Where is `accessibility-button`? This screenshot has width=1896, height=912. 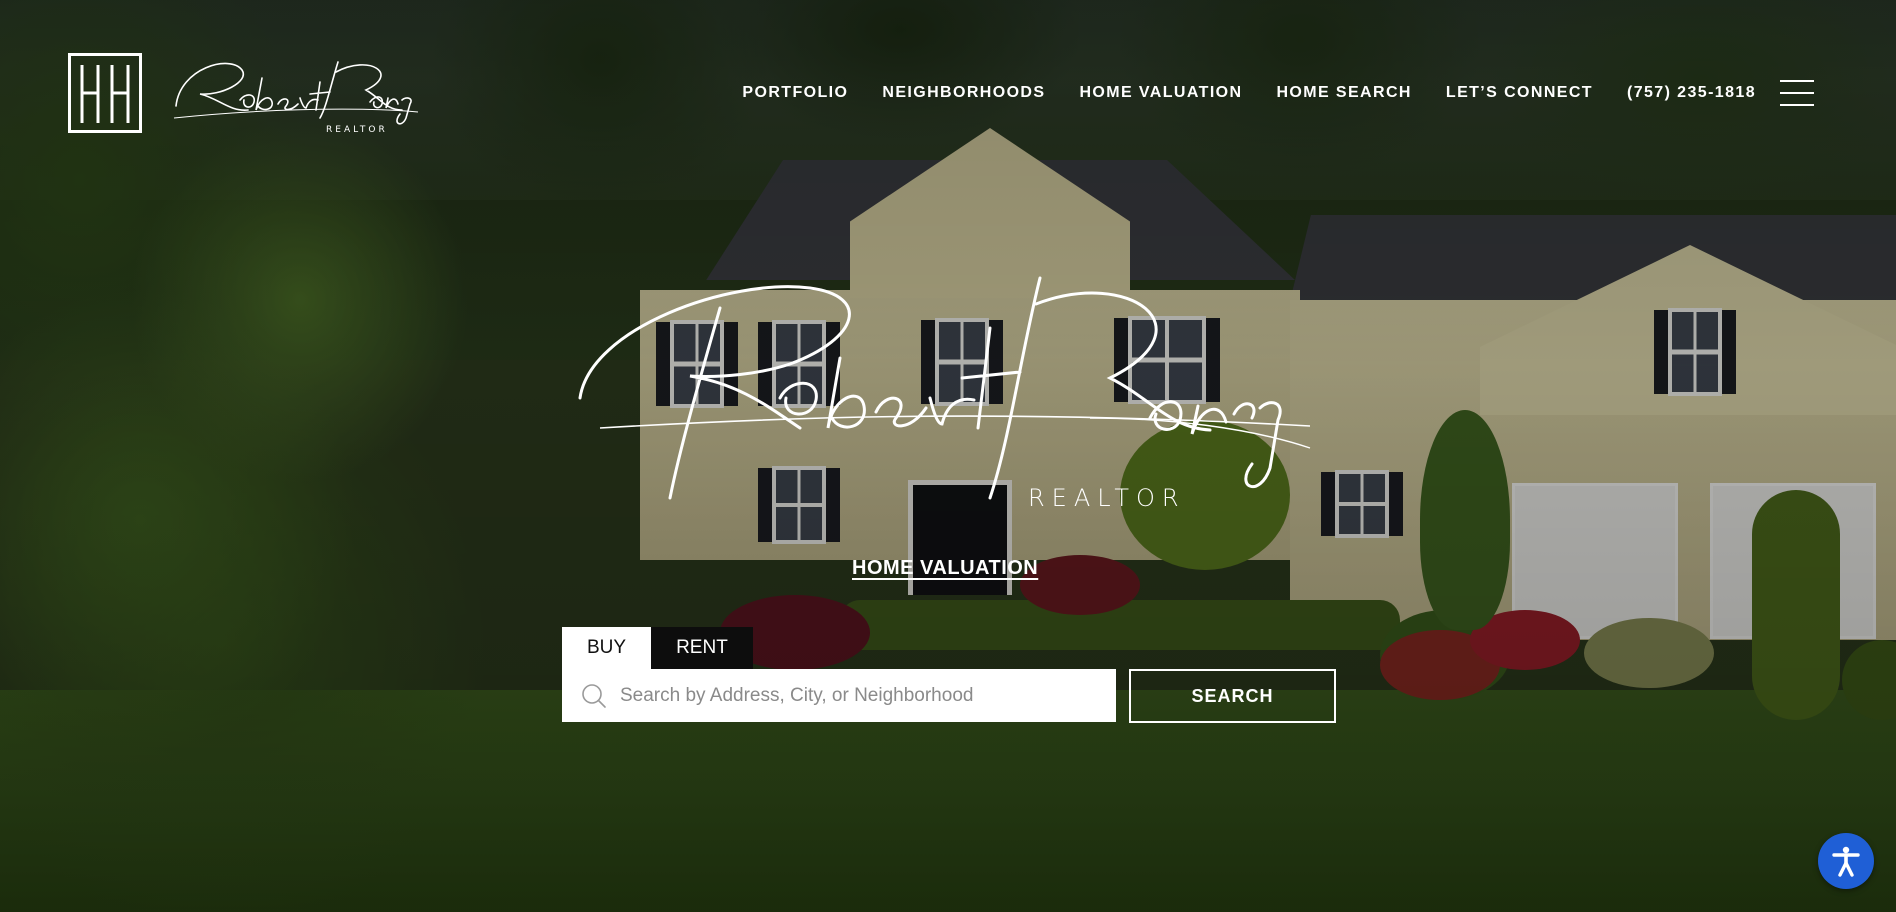 accessibility-button is located at coordinates (1846, 861).